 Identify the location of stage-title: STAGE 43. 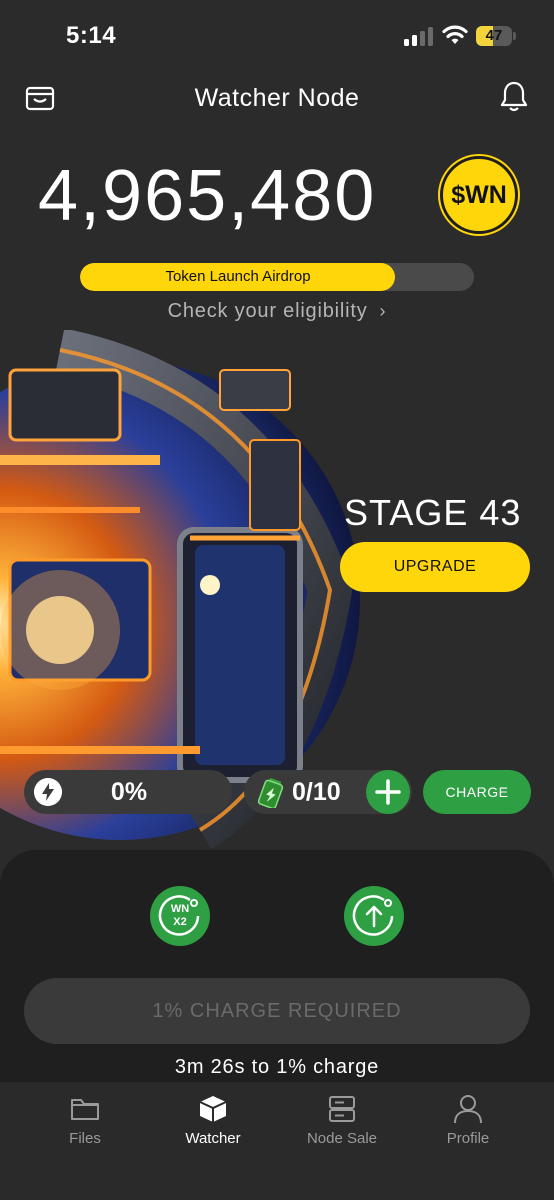
(433, 512).